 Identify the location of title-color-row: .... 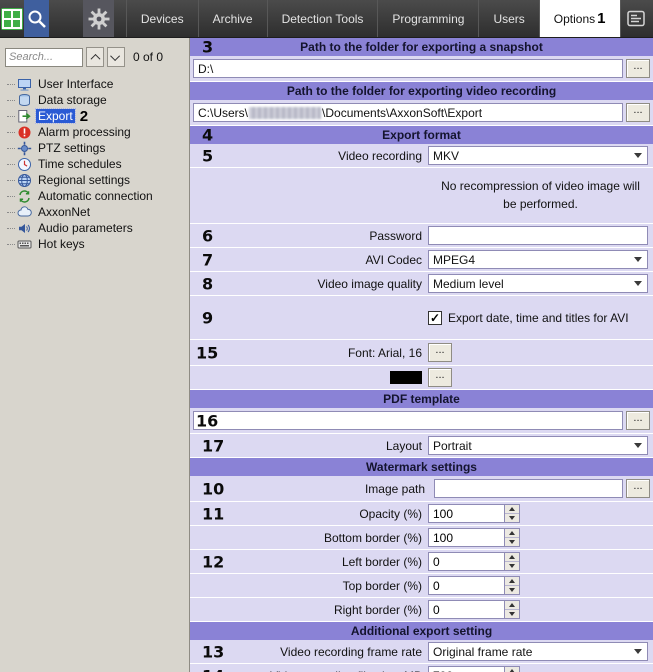
(421, 378).